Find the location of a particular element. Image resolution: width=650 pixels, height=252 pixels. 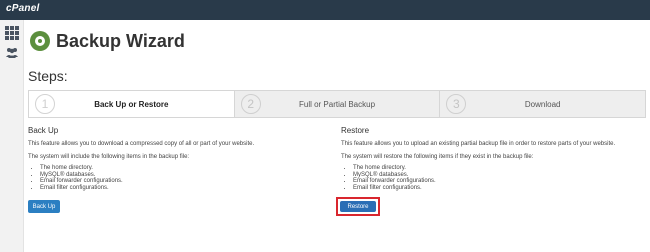

step-label: Full or Partial Backup is located at coordinates (337, 104).